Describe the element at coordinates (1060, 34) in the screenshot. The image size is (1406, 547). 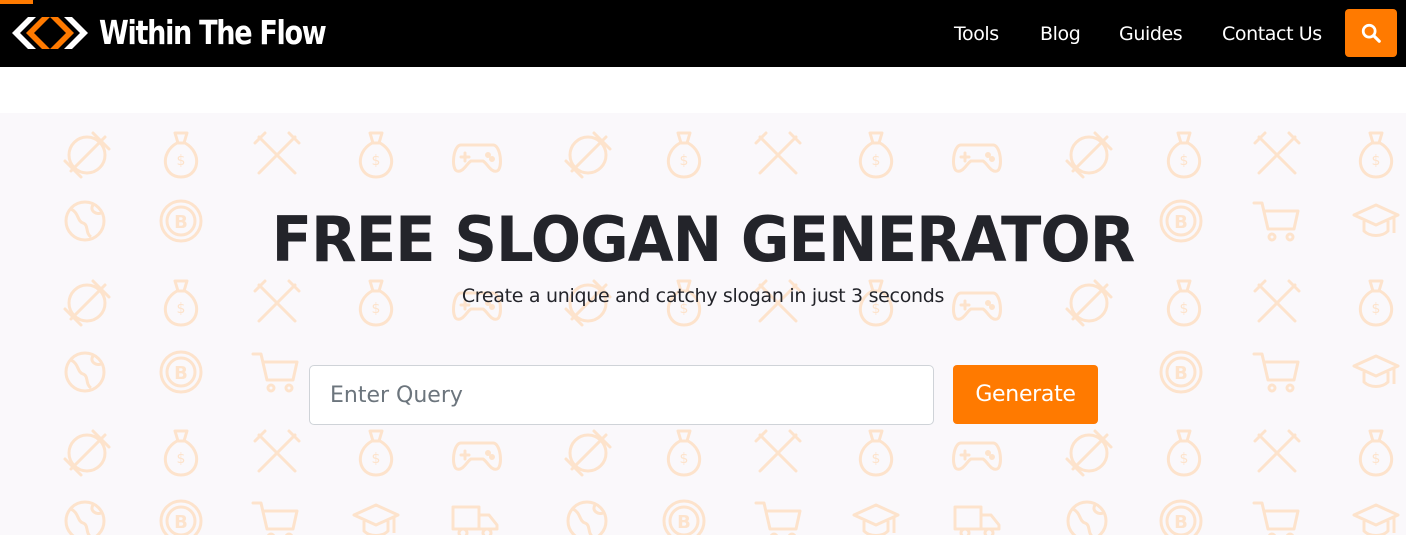
I see `nav-link-blog: Blog` at that location.